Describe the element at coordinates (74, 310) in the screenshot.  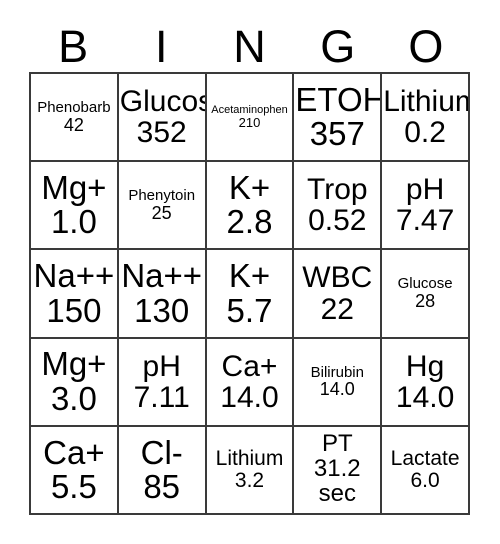
I see `bingo-cell-value: 150` at that location.